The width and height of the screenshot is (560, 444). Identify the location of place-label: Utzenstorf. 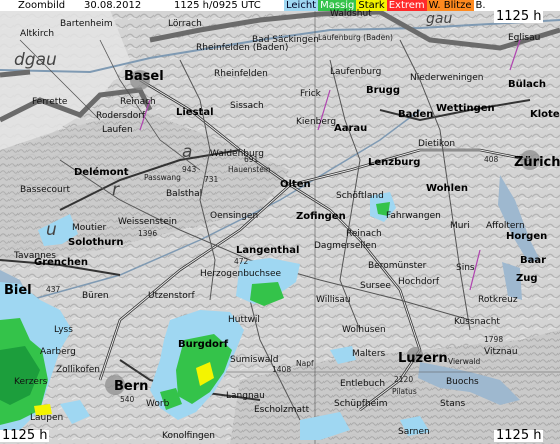
(171, 296).